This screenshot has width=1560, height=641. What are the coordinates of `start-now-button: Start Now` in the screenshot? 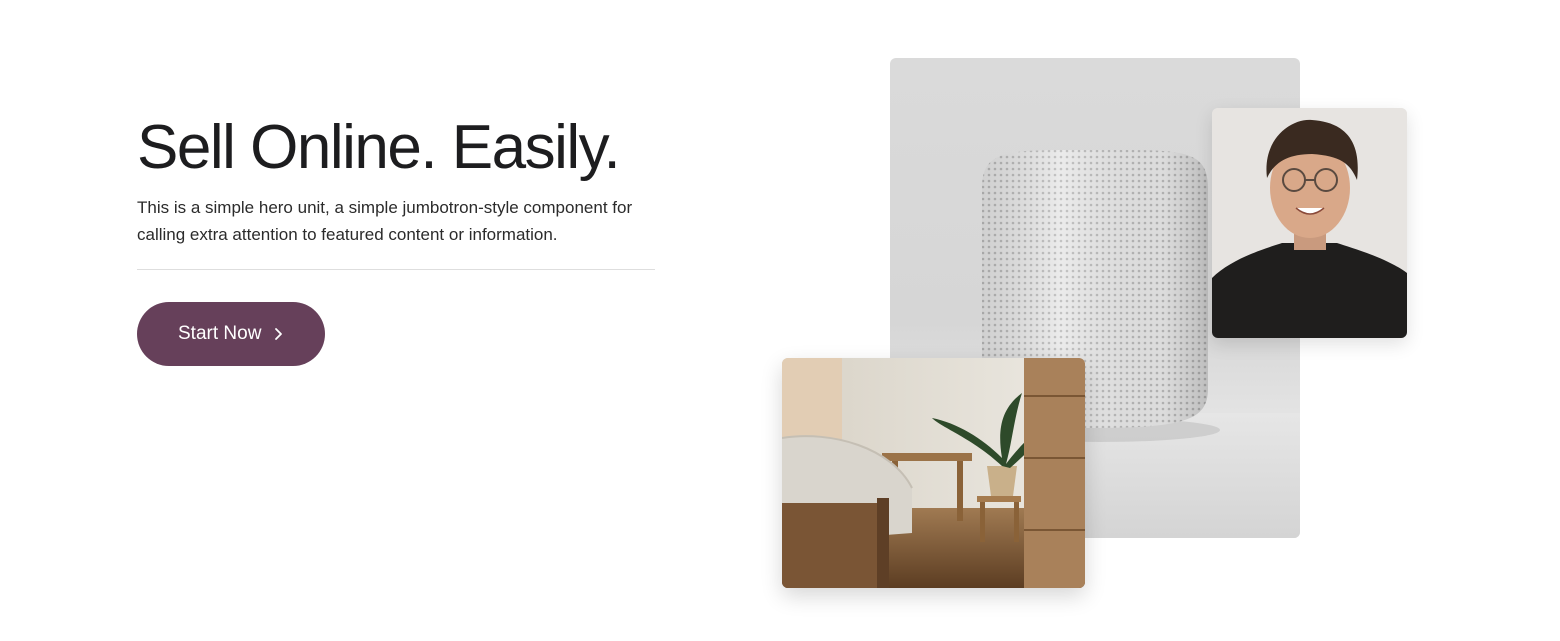 It's located at (231, 334).